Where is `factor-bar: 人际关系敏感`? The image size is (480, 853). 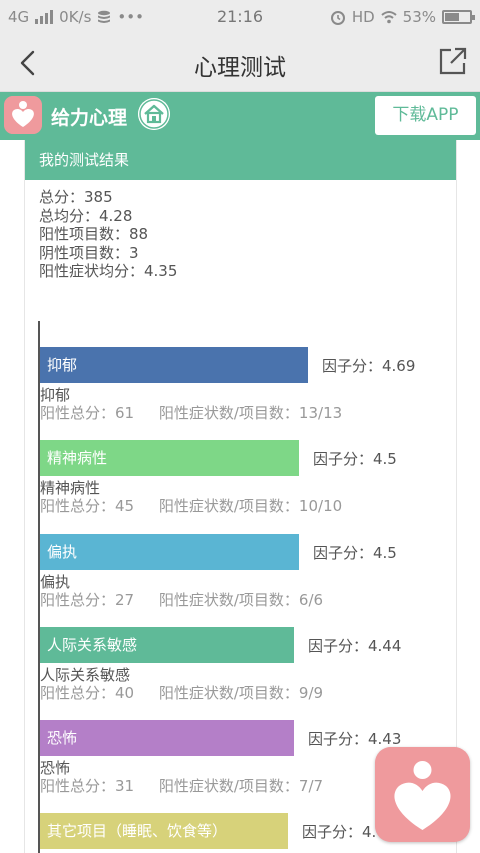
factor-bar: 人际关系敏感 is located at coordinates (167, 645).